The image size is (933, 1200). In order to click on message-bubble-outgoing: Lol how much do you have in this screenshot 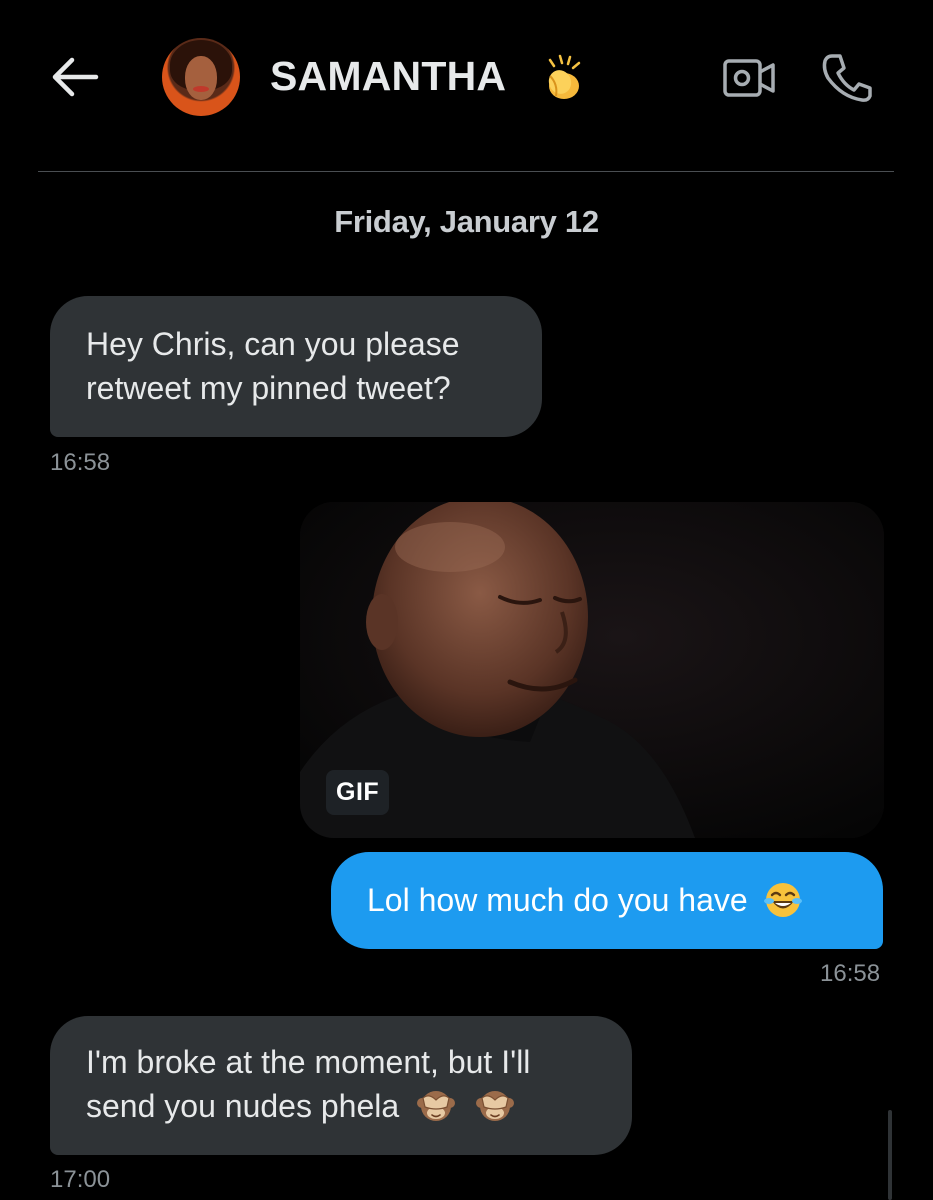, I will do `click(607, 900)`.